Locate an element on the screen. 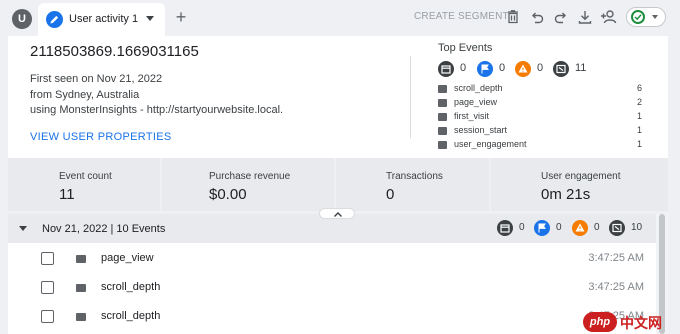 Image resolution: width=680 pixels, height=334 pixels. top-event-count: 2 is located at coordinates (639, 102).